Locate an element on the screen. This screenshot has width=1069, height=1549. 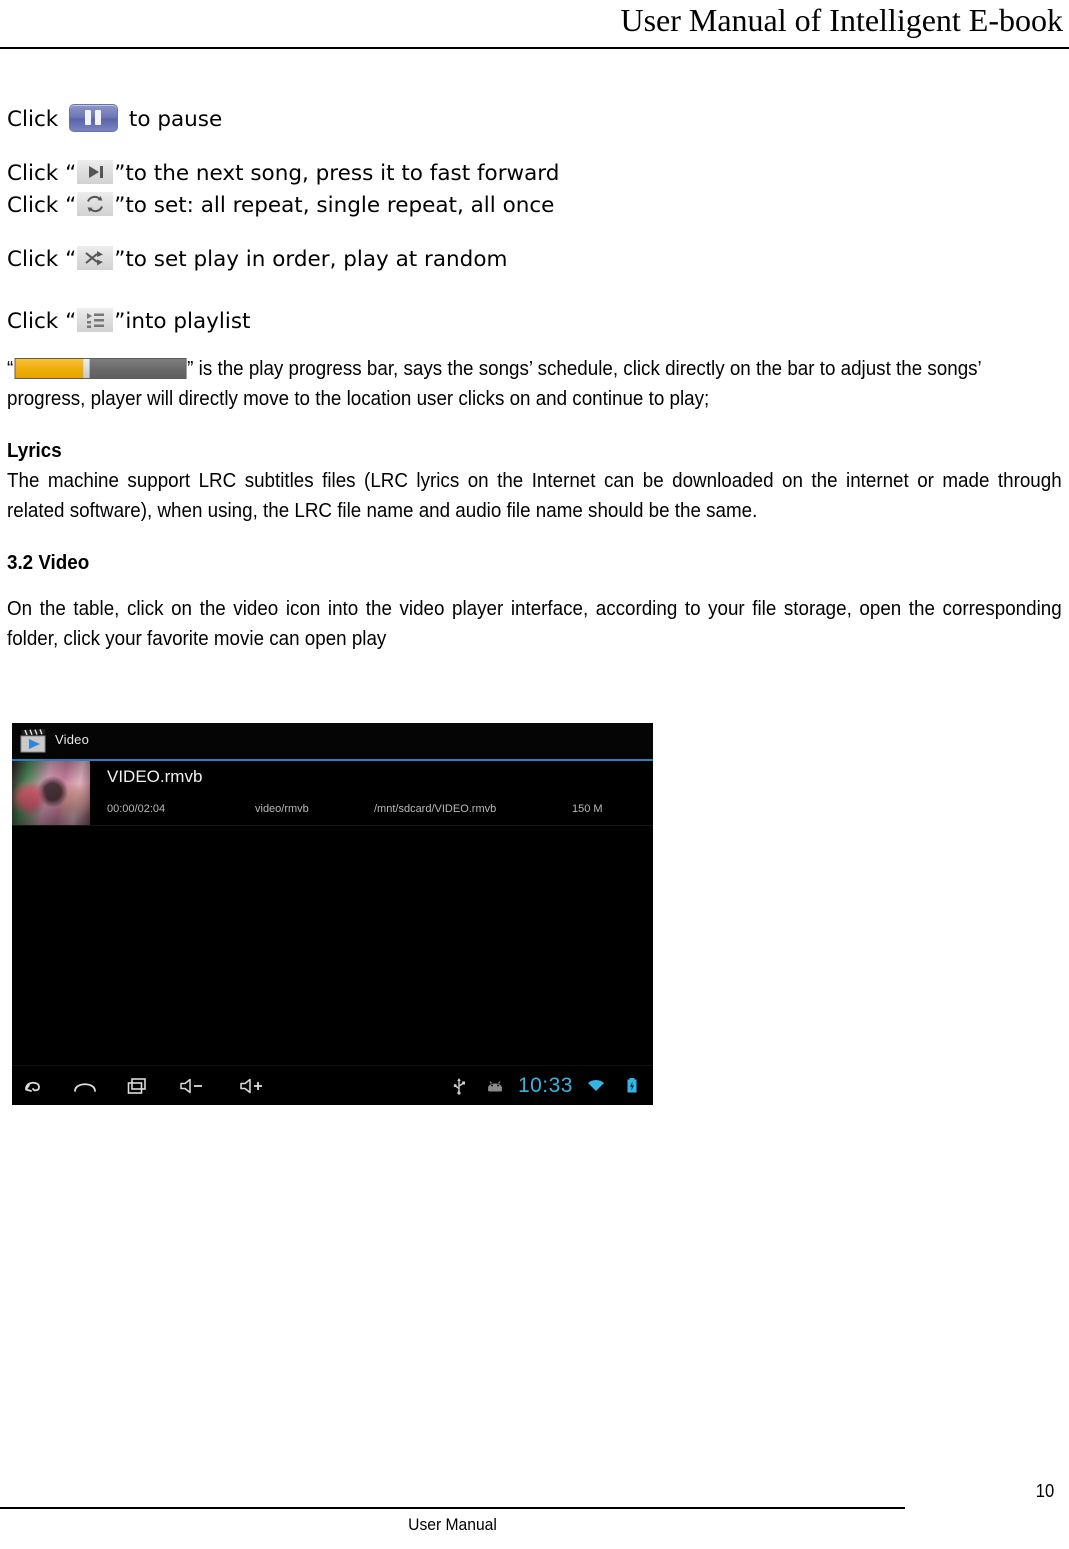
video-thumbnail is located at coordinates (51, 793).